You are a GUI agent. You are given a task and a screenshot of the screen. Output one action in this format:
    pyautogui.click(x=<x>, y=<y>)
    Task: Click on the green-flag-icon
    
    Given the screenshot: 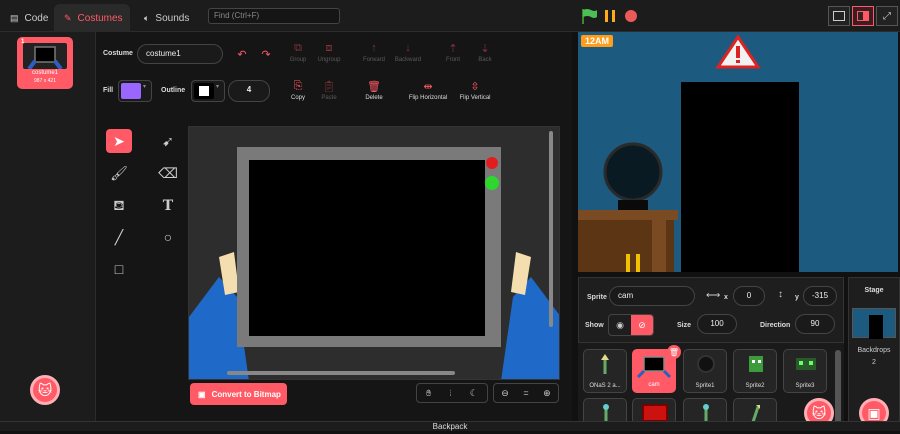 What is the action you would take?
    pyautogui.click(x=588, y=16)
    